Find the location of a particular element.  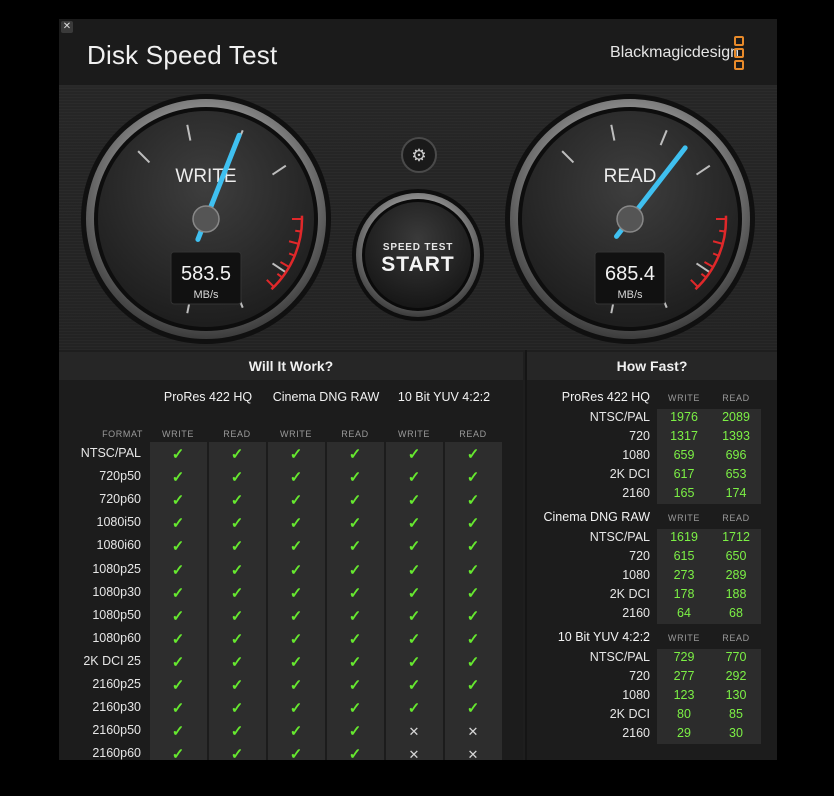

title-bar: ✕ Disk Speed Test Blackmagicdesign is located at coordinates (418, 52).